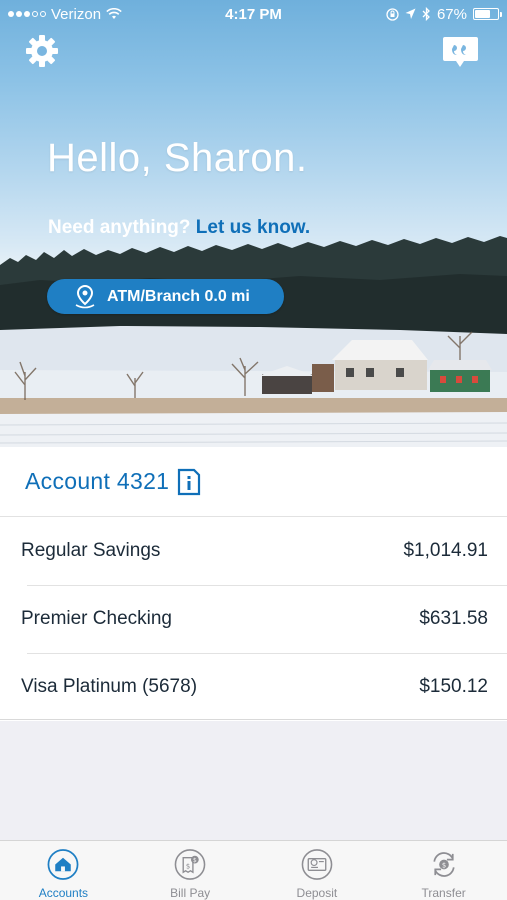  I want to click on quote-bubble-icon, so click(460, 52).